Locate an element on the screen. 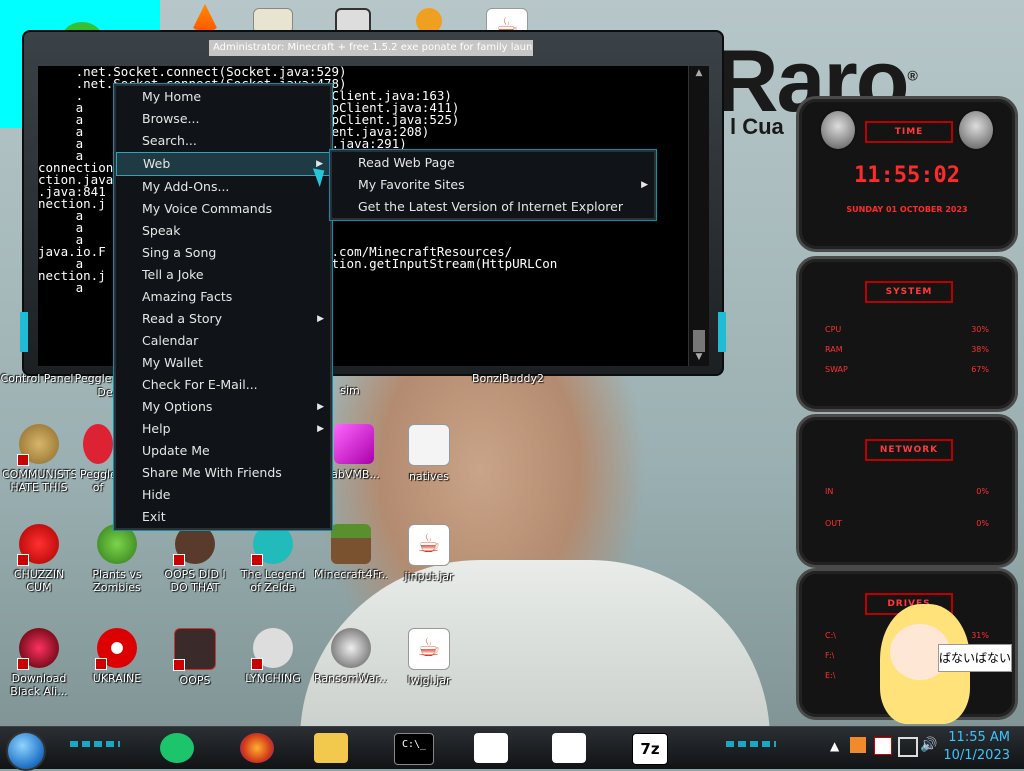 This screenshot has height=771, width=1024. desktop-icon-vlc is located at coordinates (205, 17).